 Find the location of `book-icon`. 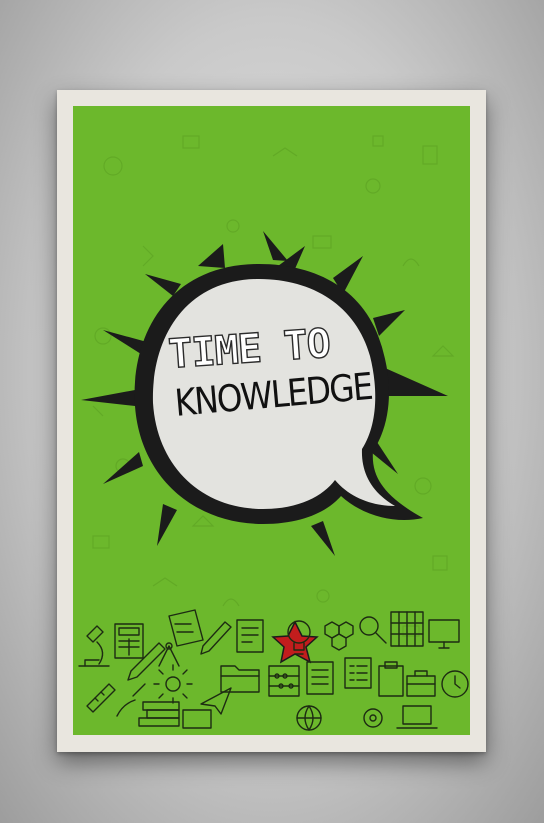

book-icon is located at coordinates (186, 628).